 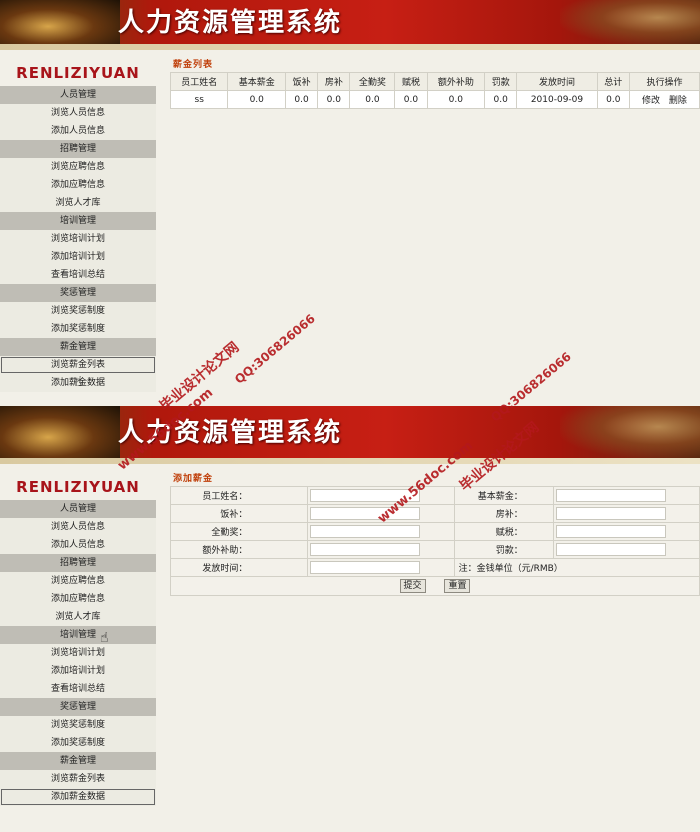 What do you see at coordinates (610, 513) in the screenshot?
I see `housing-input` at bounding box center [610, 513].